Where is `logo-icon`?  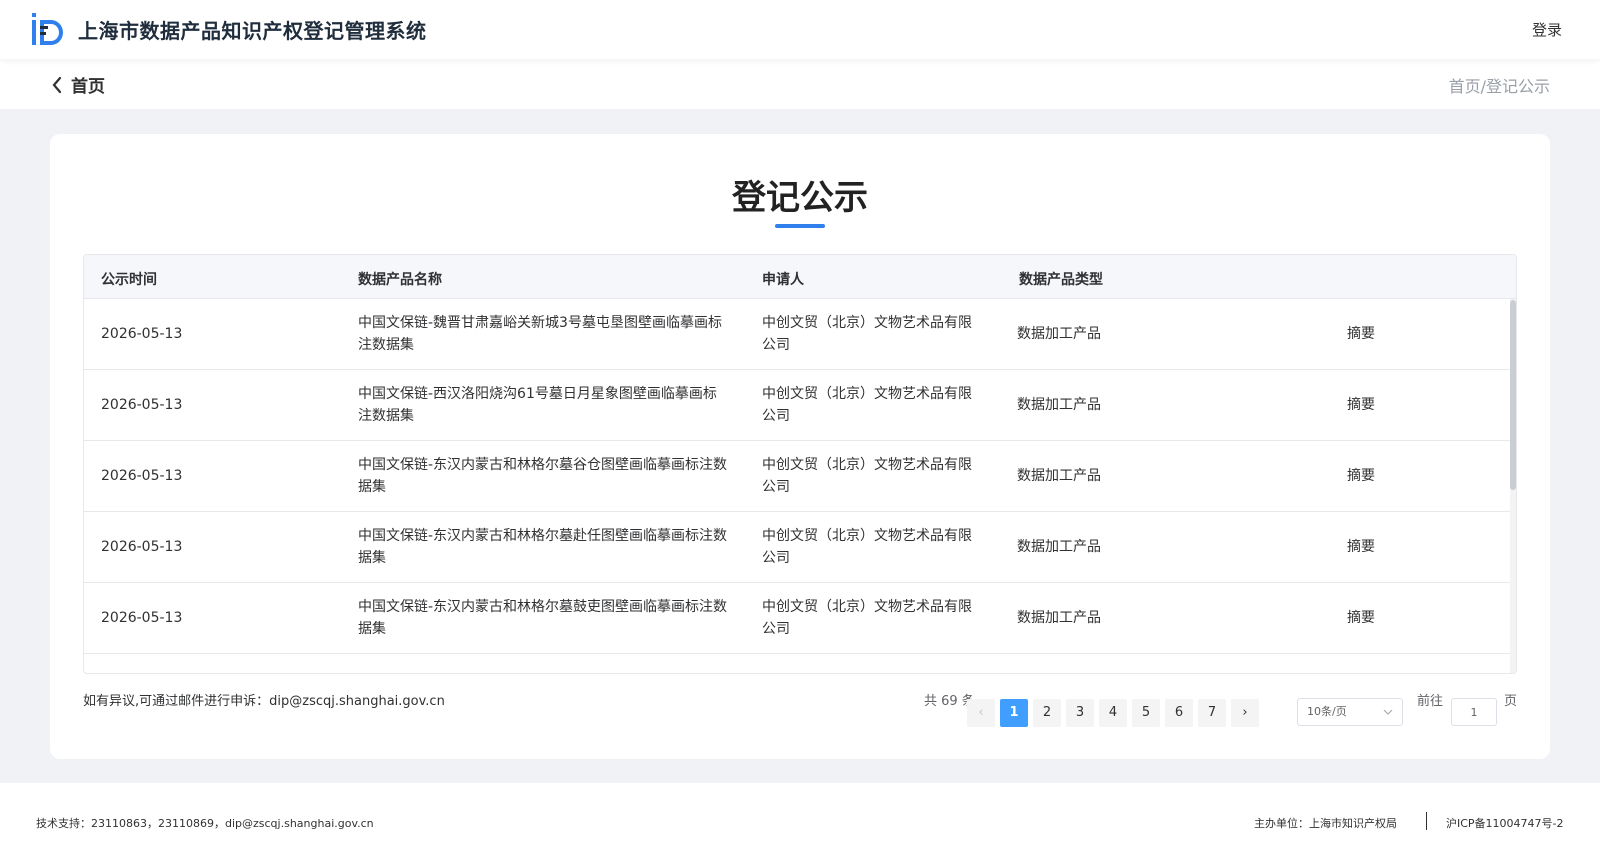
logo-icon is located at coordinates (47, 29).